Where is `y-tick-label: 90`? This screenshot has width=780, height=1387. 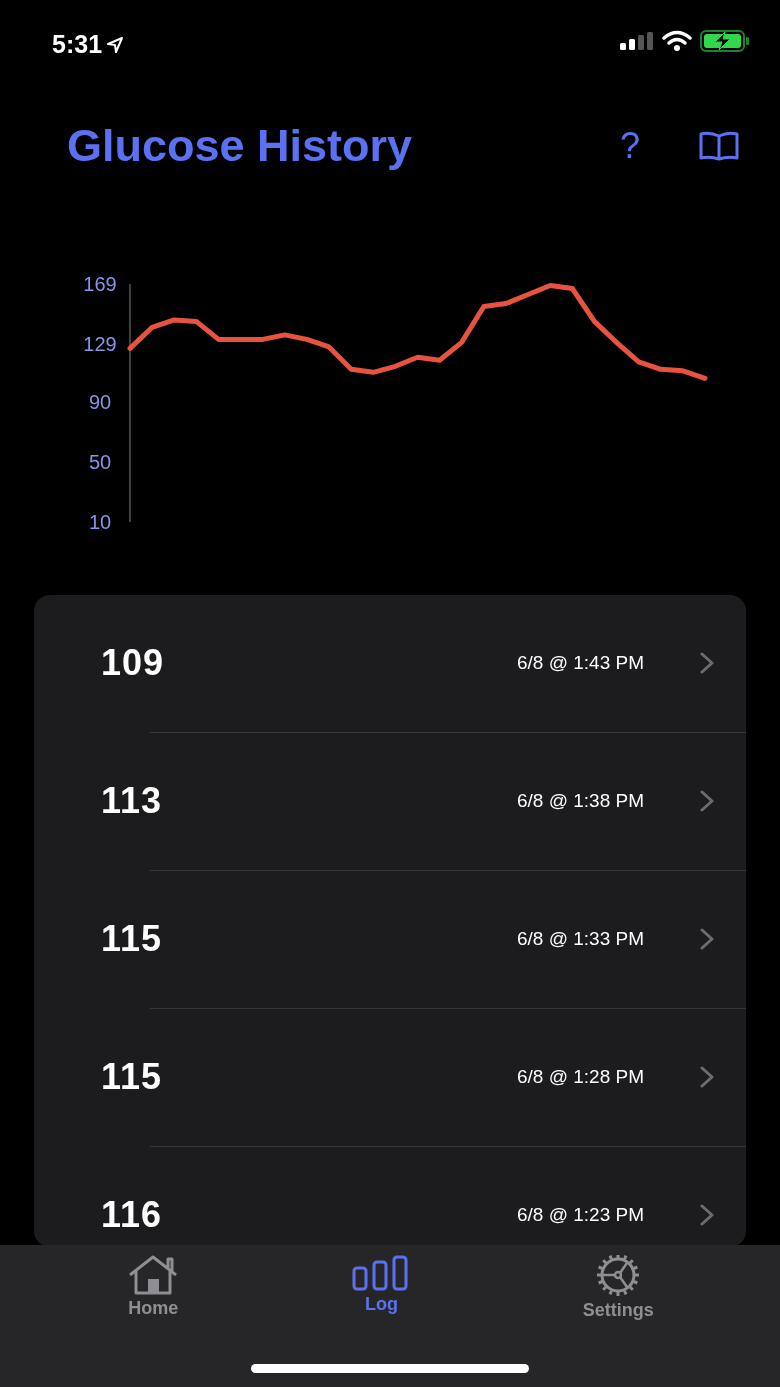
y-tick-label: 90 is located at coordinates (100, 402).